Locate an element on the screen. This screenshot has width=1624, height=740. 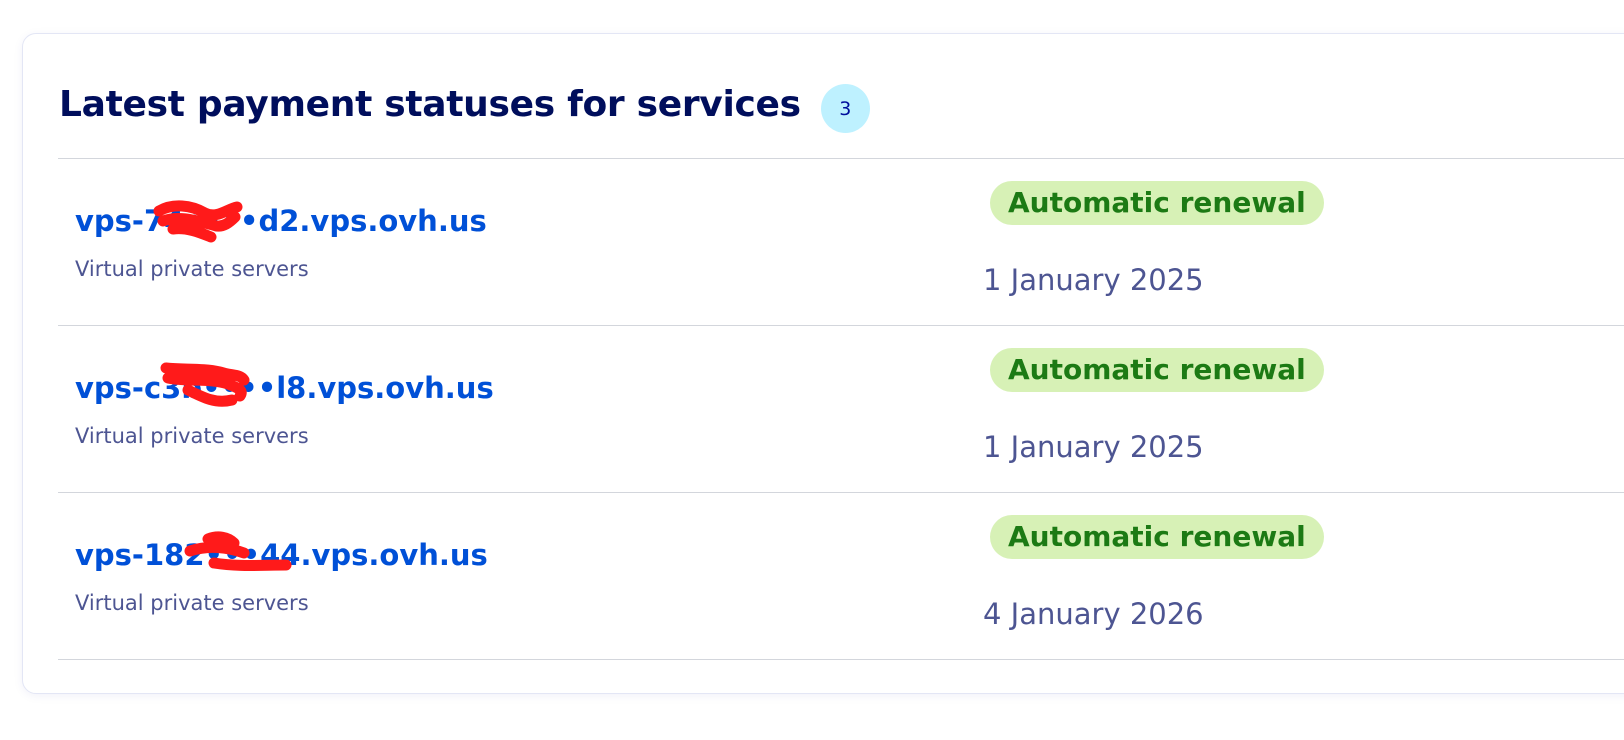
card-title: Latest payment statuses for services is located at coordinates (430, 104).